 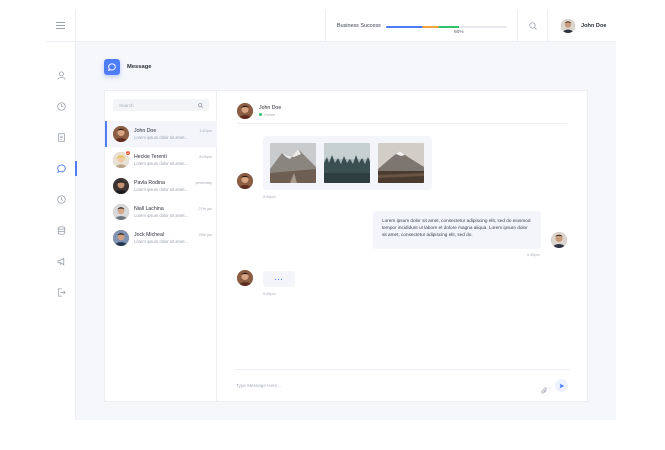 I want to click on sidebar-item-profile, so click(x=61, y=75).